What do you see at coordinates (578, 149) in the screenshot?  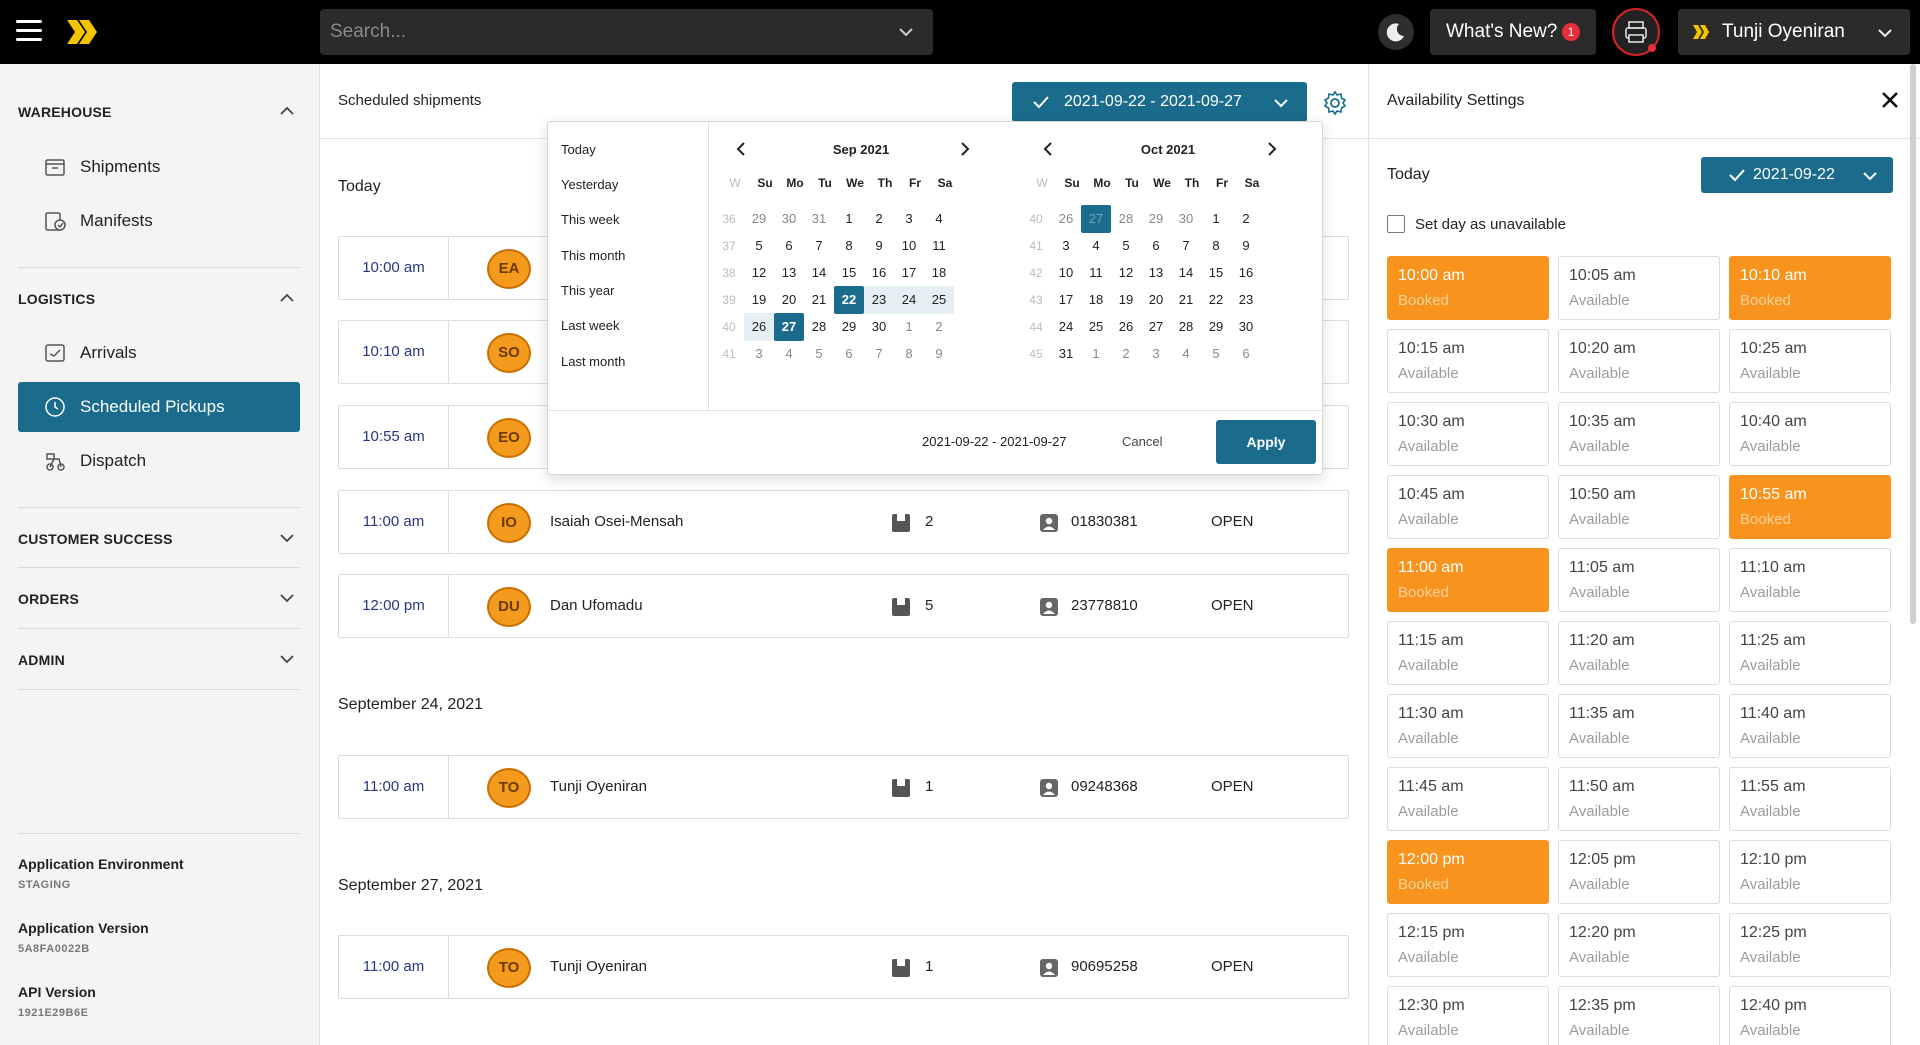 I see `preset-today: Today` at bounding box center [578, 149].